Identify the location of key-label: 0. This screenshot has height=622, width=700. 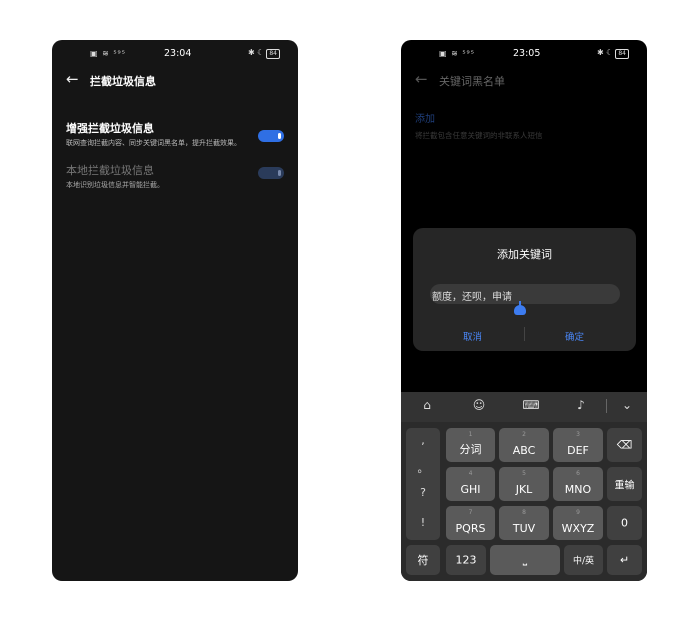
(624, 523).